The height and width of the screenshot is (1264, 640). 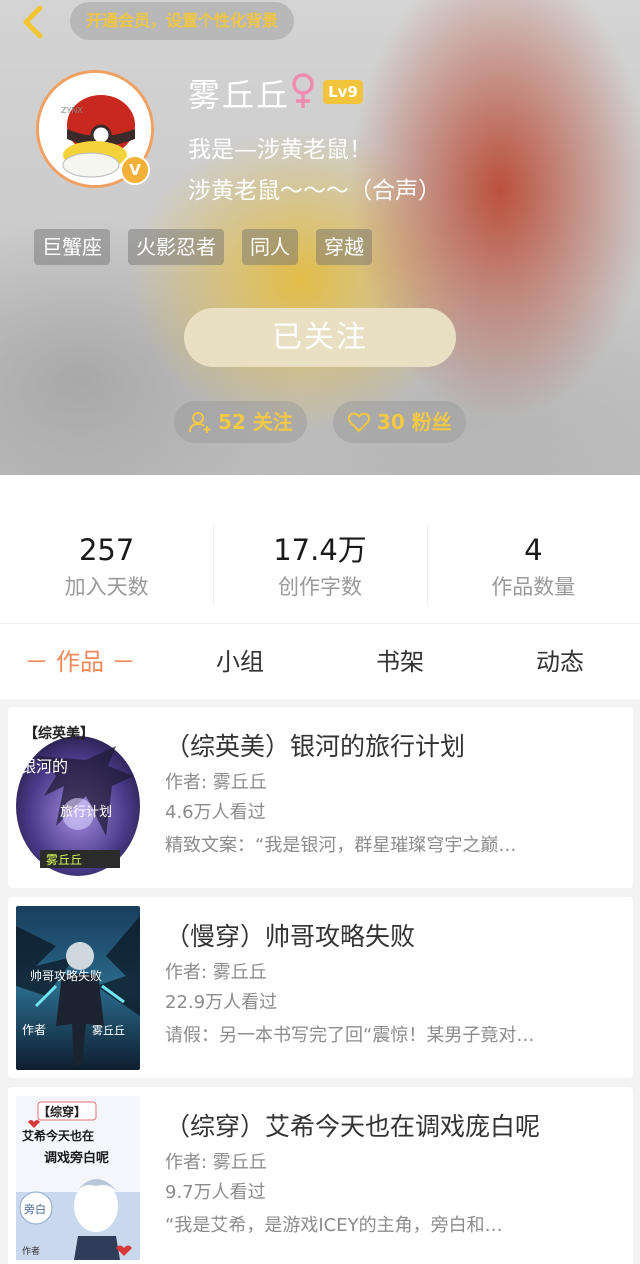 What do you see at coordinates (303, 90) in the screenshot?
I see `female-icon` at bounding box center [303, 90].